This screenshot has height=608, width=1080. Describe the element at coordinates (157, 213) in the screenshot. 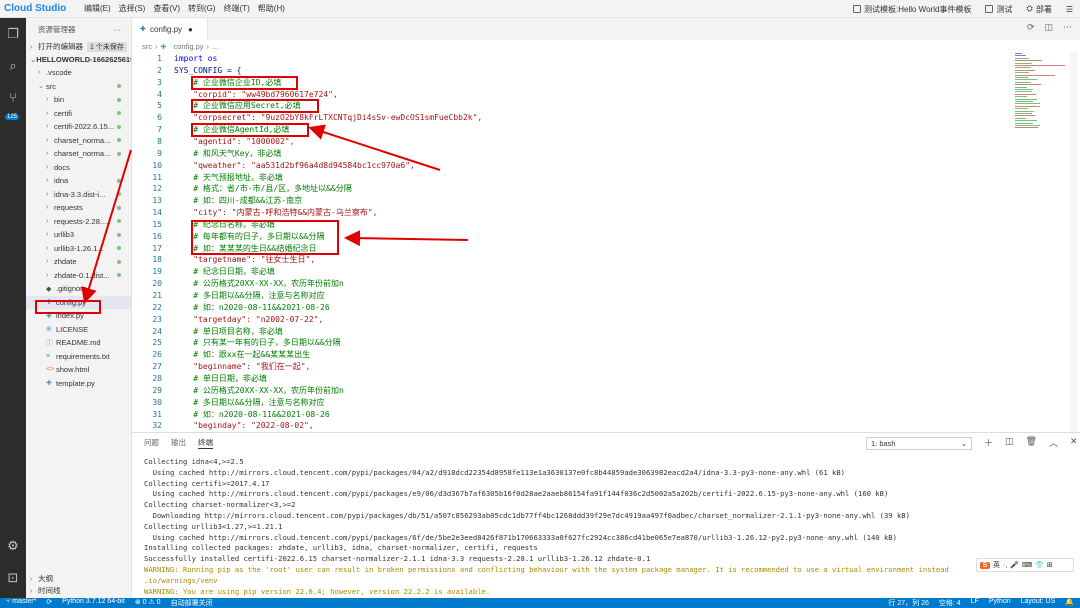

I see `line-number: 14` at that location.